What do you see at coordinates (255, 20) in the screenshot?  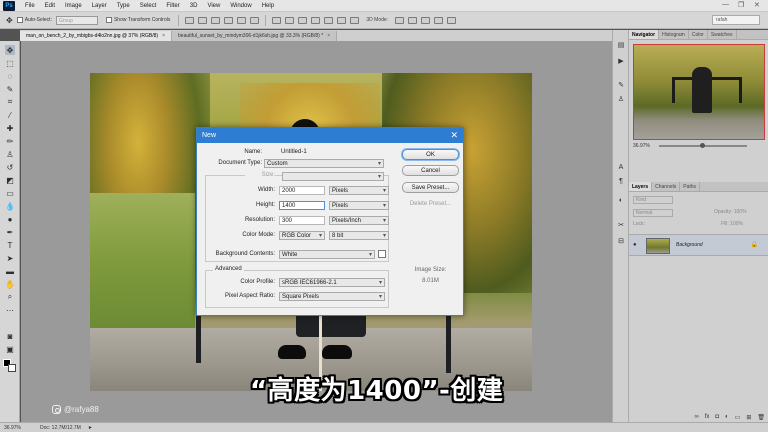 I see `align-right-icon` at bounding box center [255, 20].